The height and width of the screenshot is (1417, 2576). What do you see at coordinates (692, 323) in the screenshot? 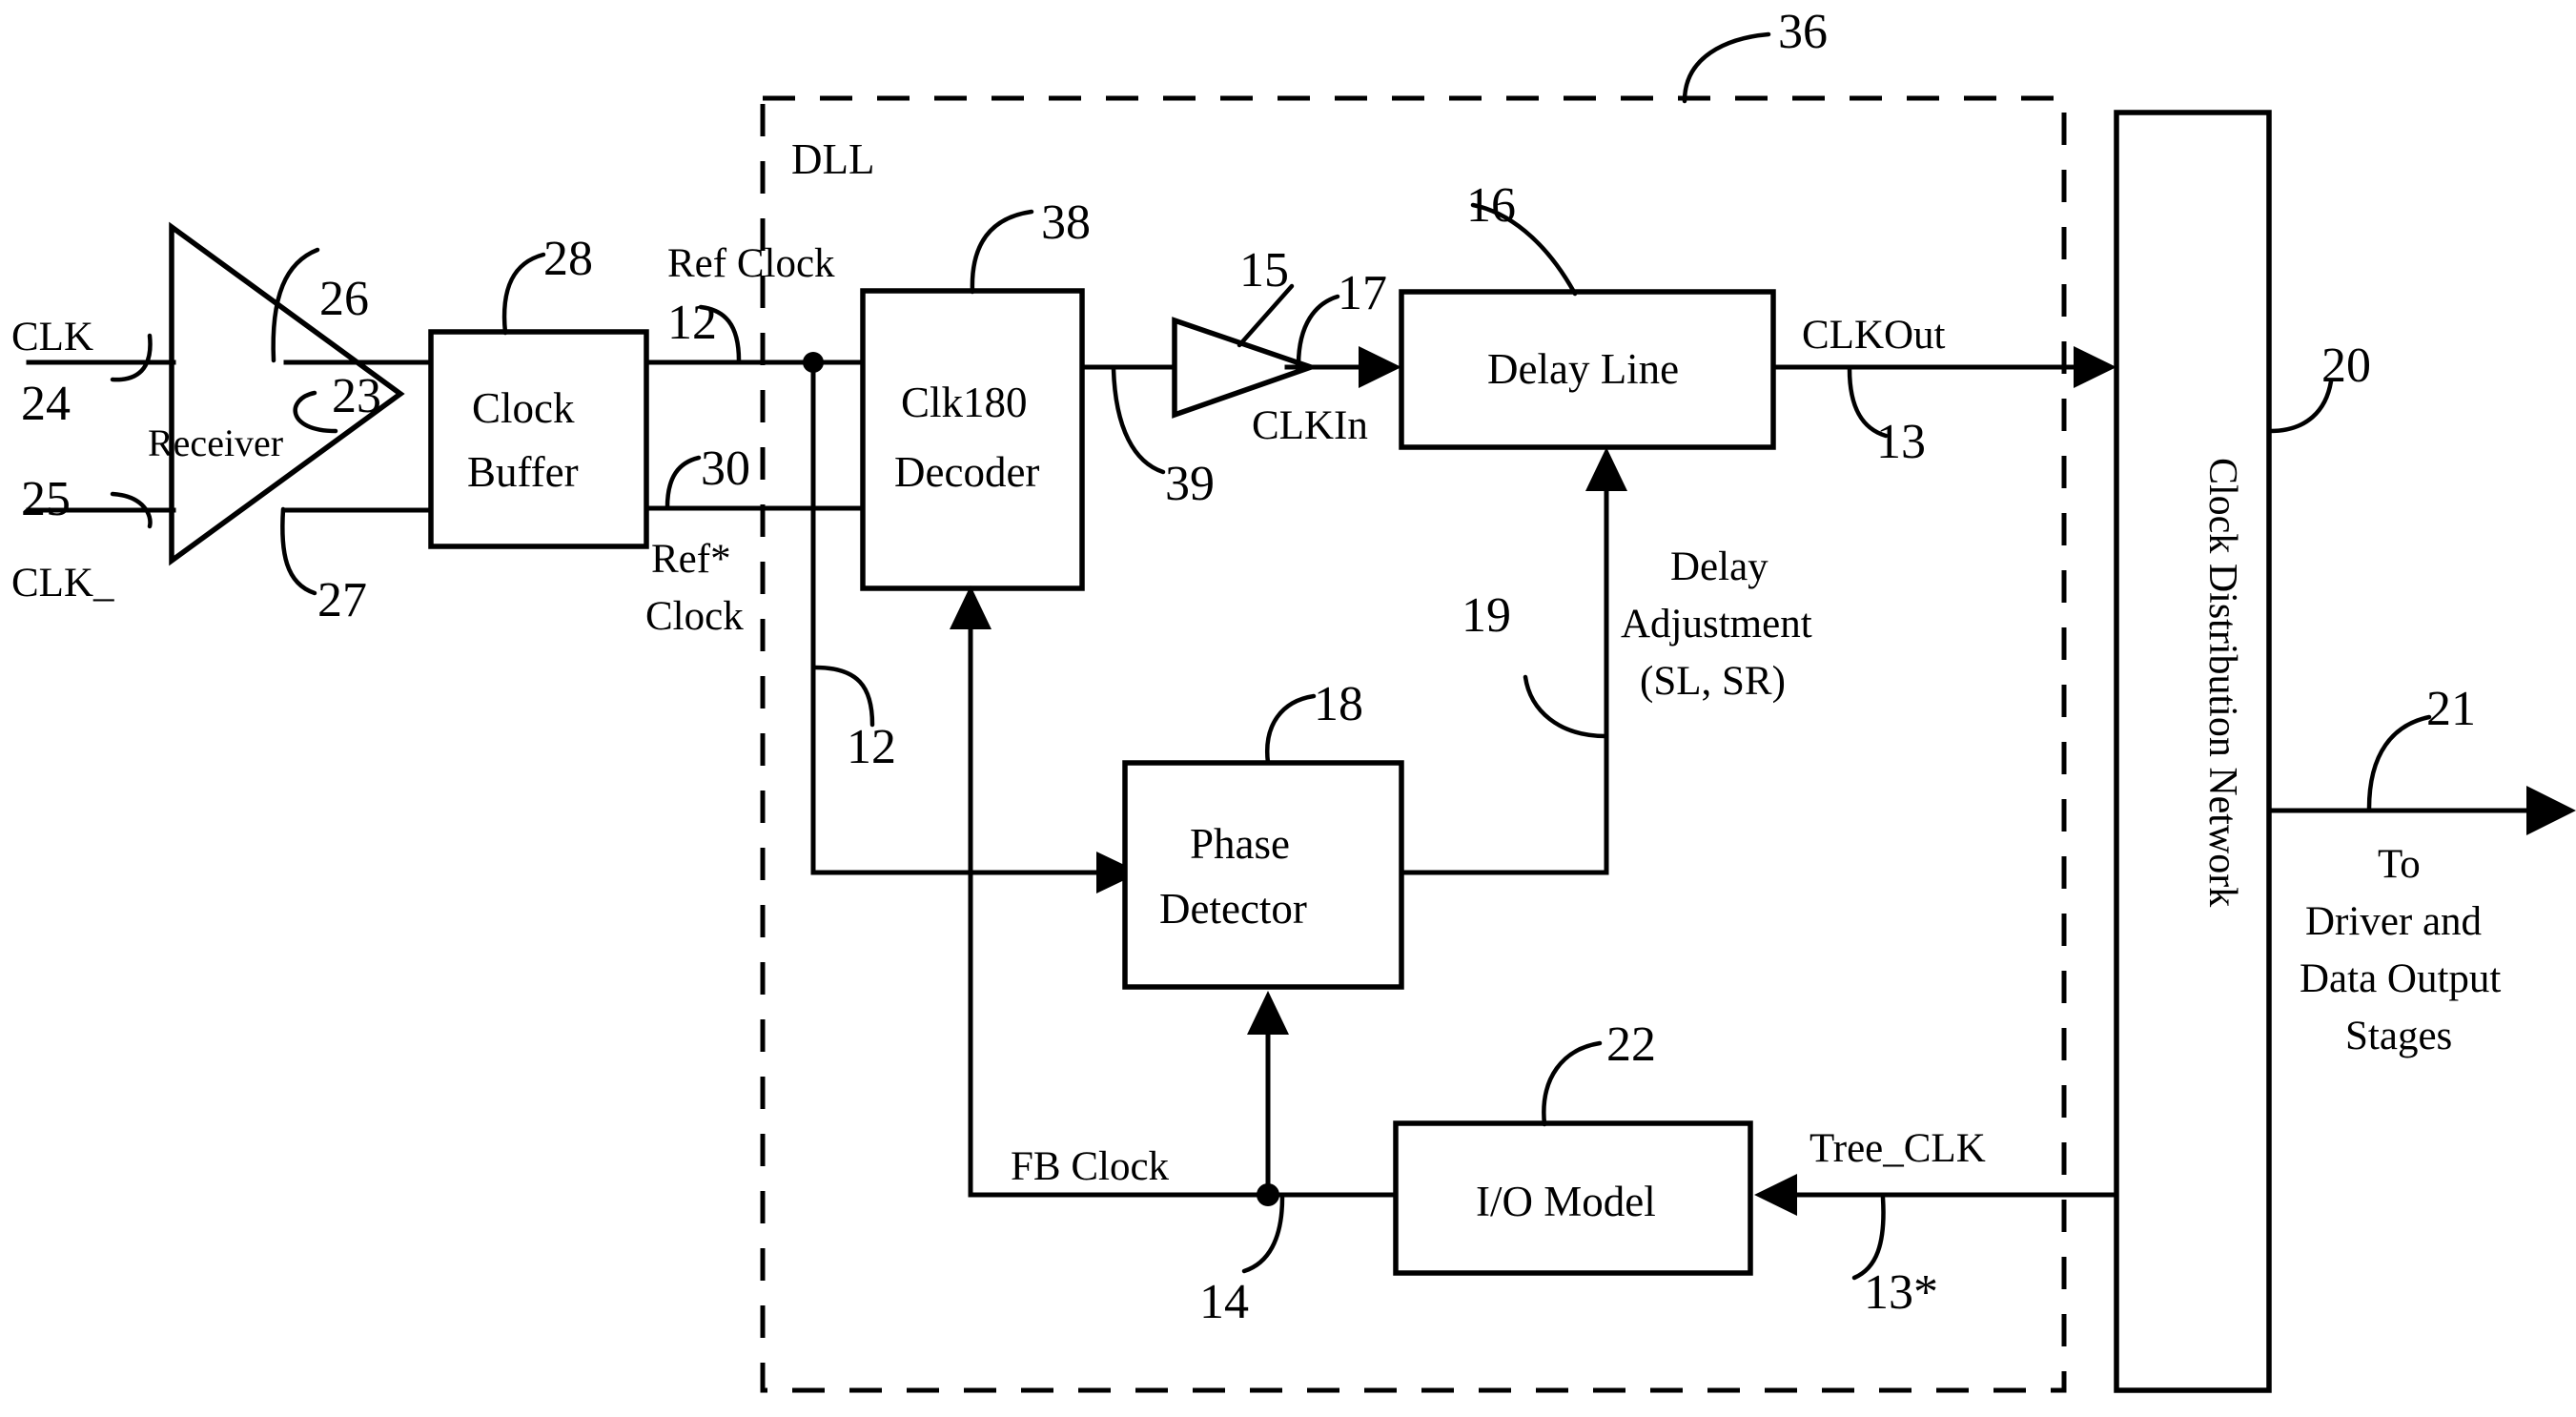
I see `ref-num-12-top: 12` at bounding box center [692, 323].